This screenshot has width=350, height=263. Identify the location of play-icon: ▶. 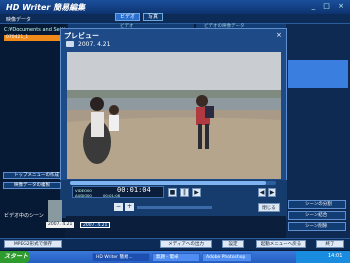
(196, 192).